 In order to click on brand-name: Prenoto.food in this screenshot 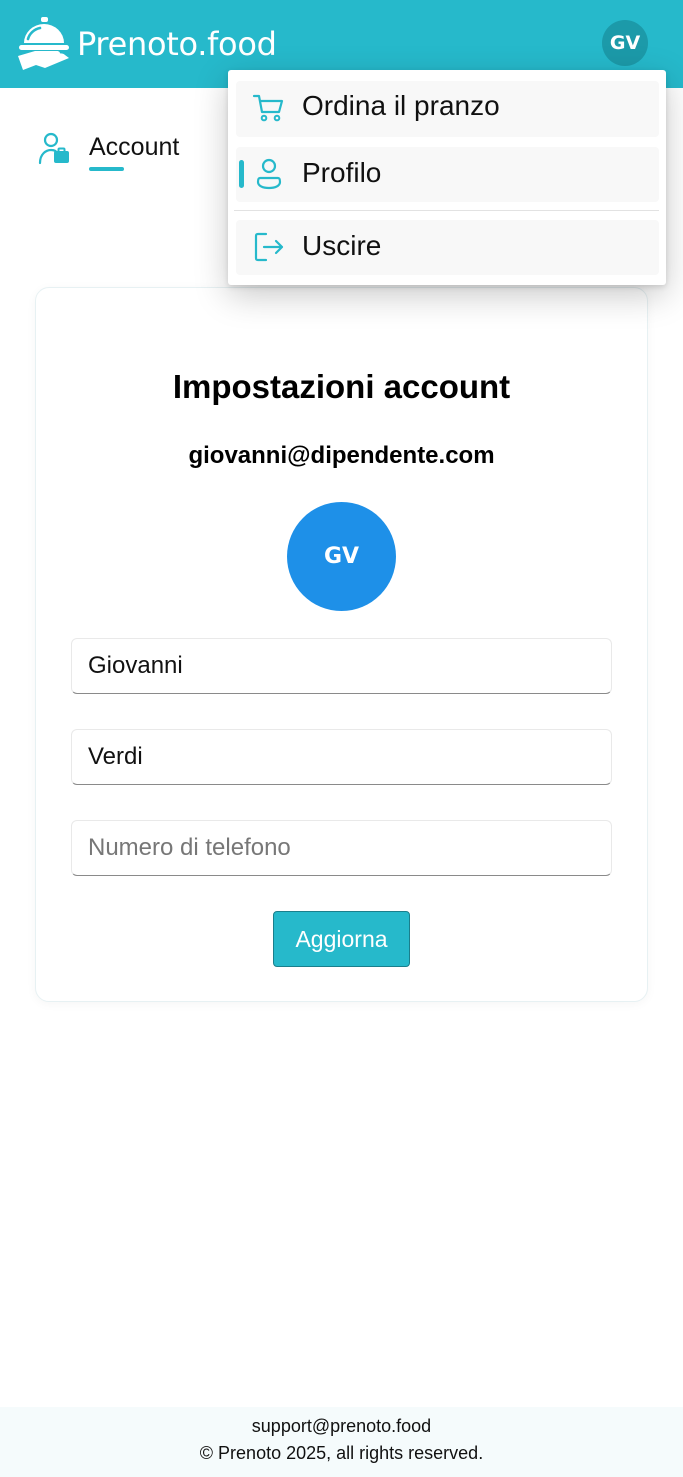, I will do `click(177, 44)`.